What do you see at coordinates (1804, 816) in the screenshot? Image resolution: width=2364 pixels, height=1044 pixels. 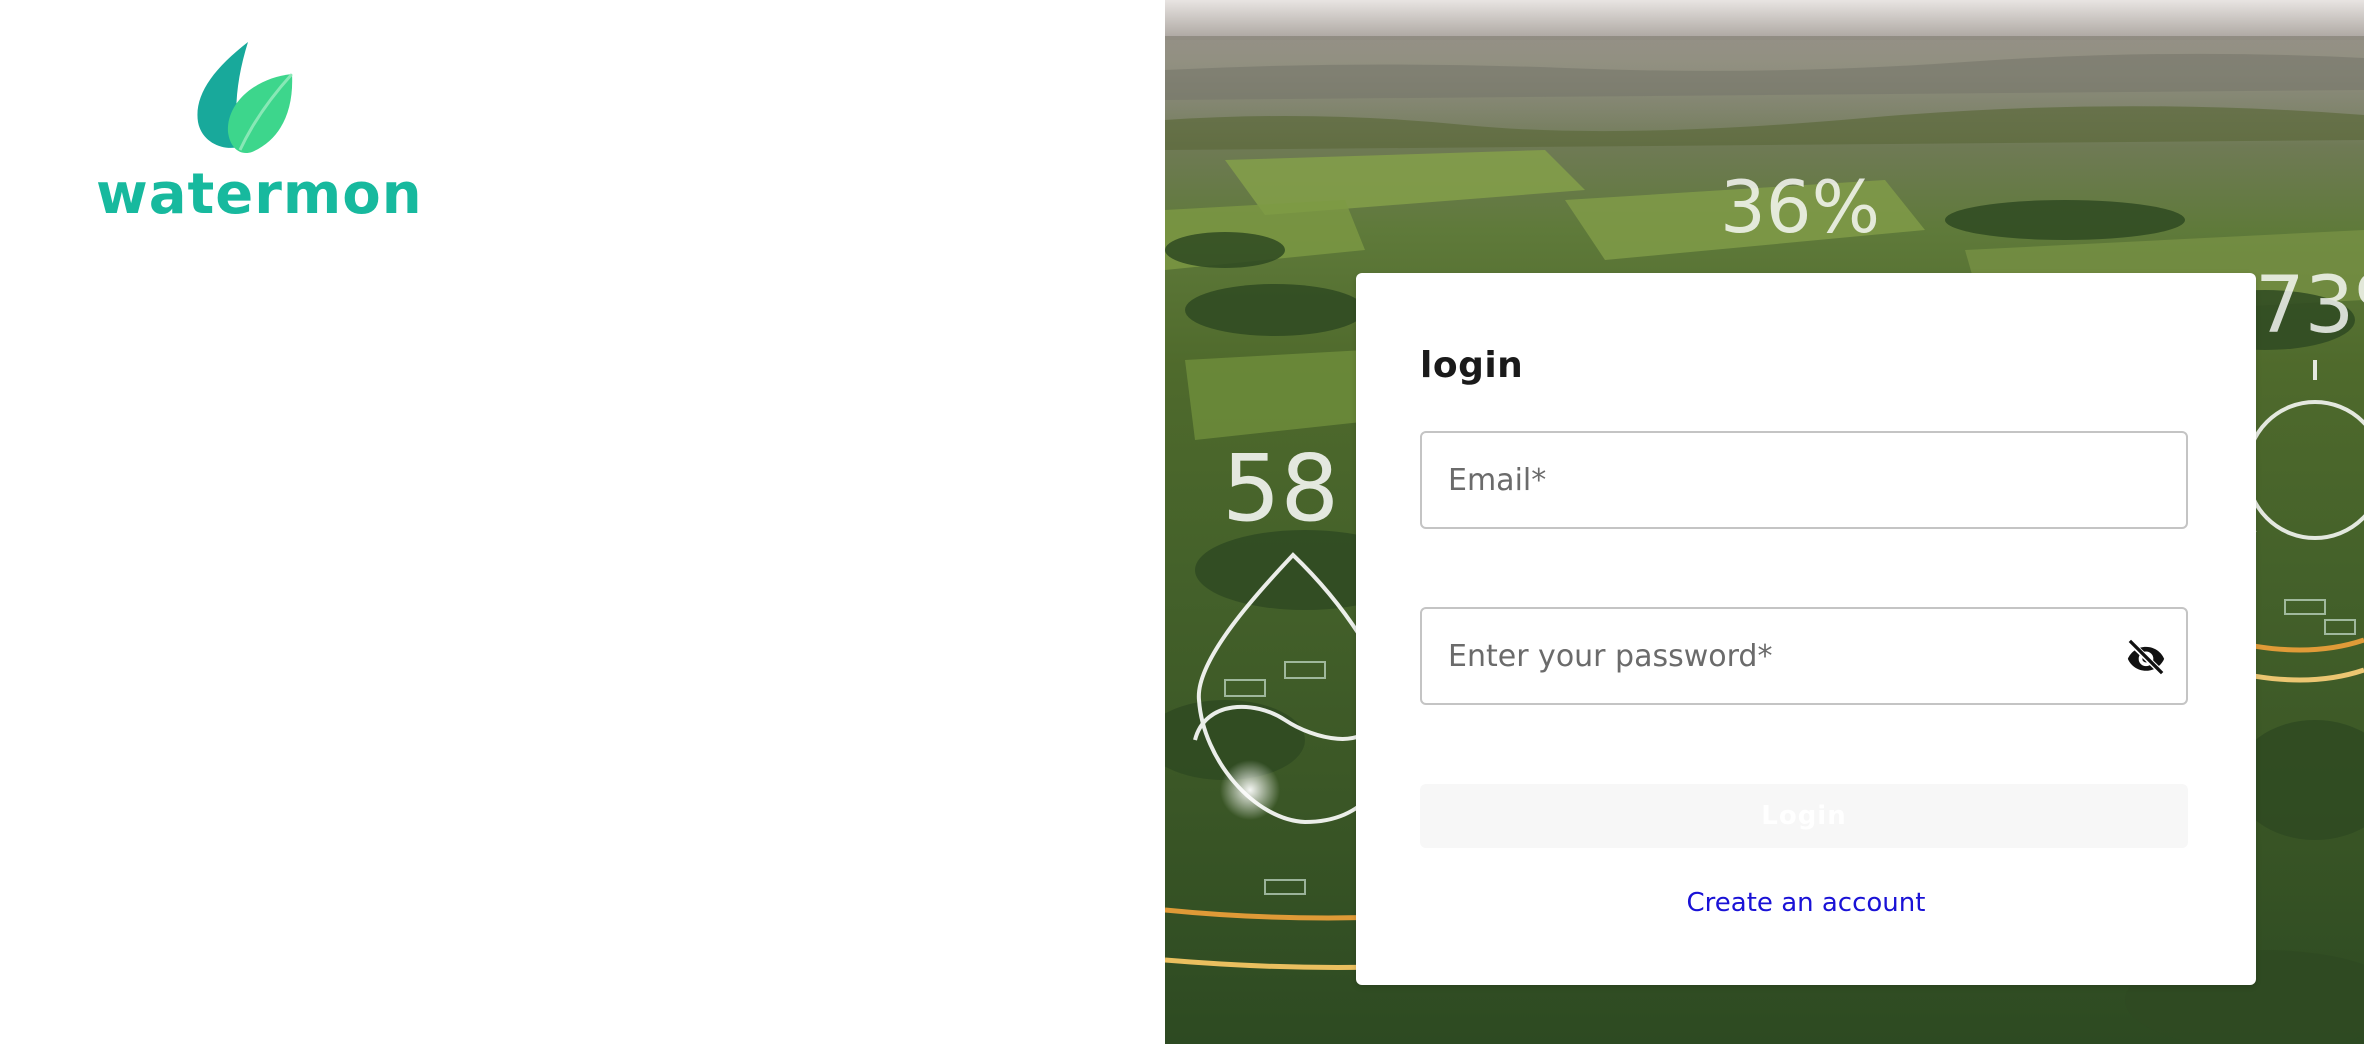 I see `login-button: Login` at bounding box center [1804, 816].